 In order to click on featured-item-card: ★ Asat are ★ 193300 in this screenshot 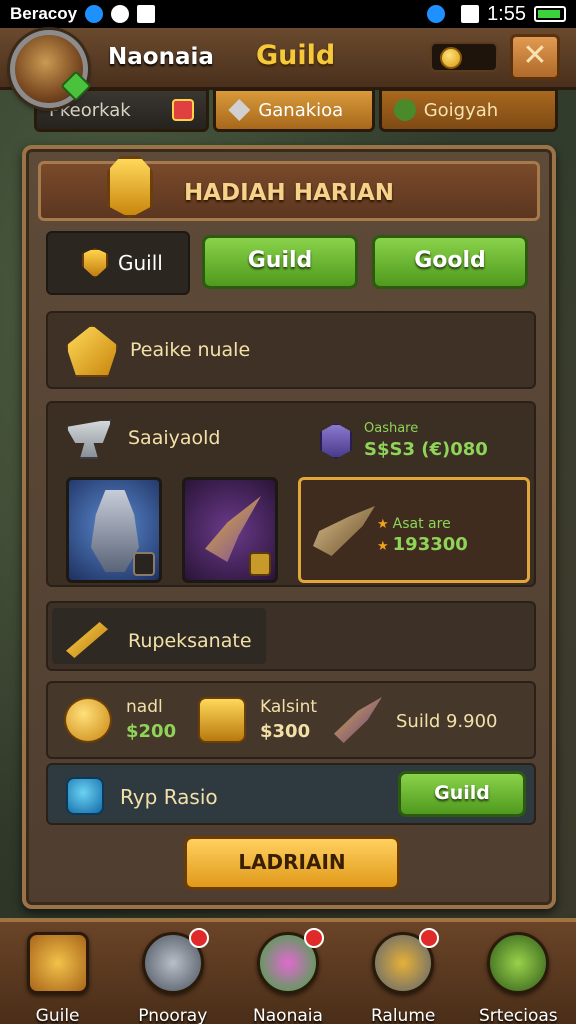, I will do `click(414, 530)`.